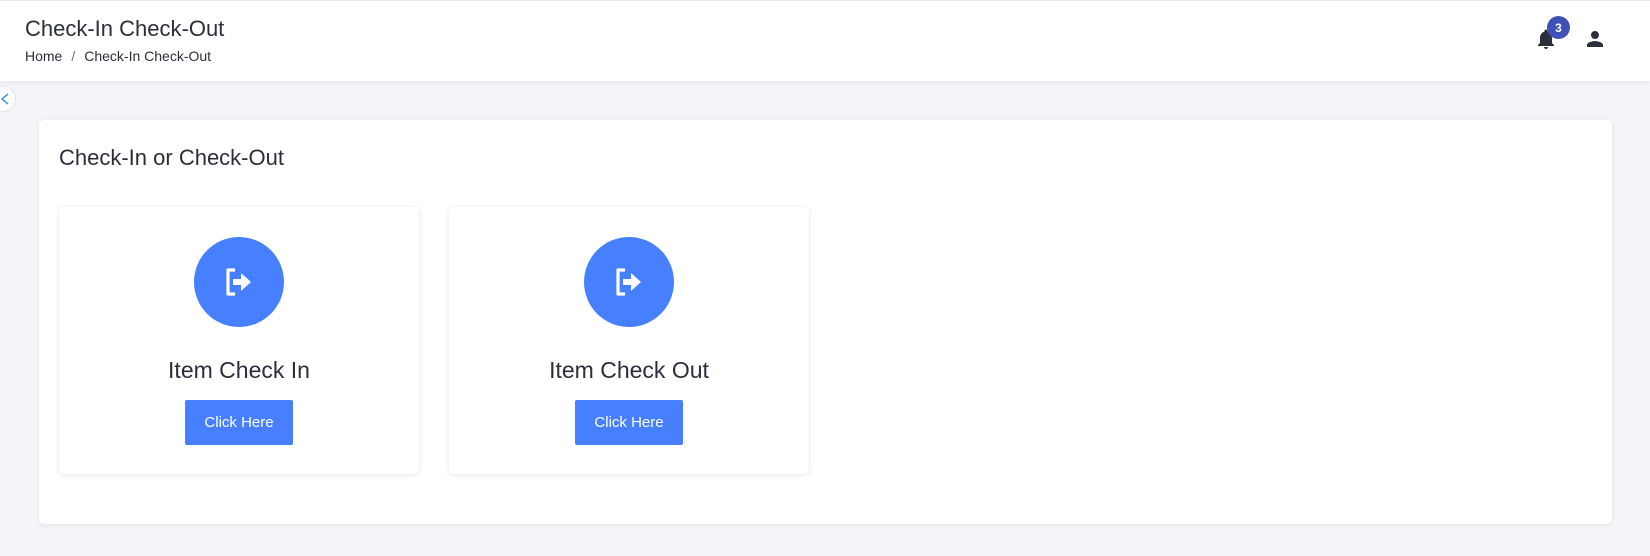 This screenshot has height=556, width=1650. I want to click on item-check-out-button: Click Here, so click(629, 422).